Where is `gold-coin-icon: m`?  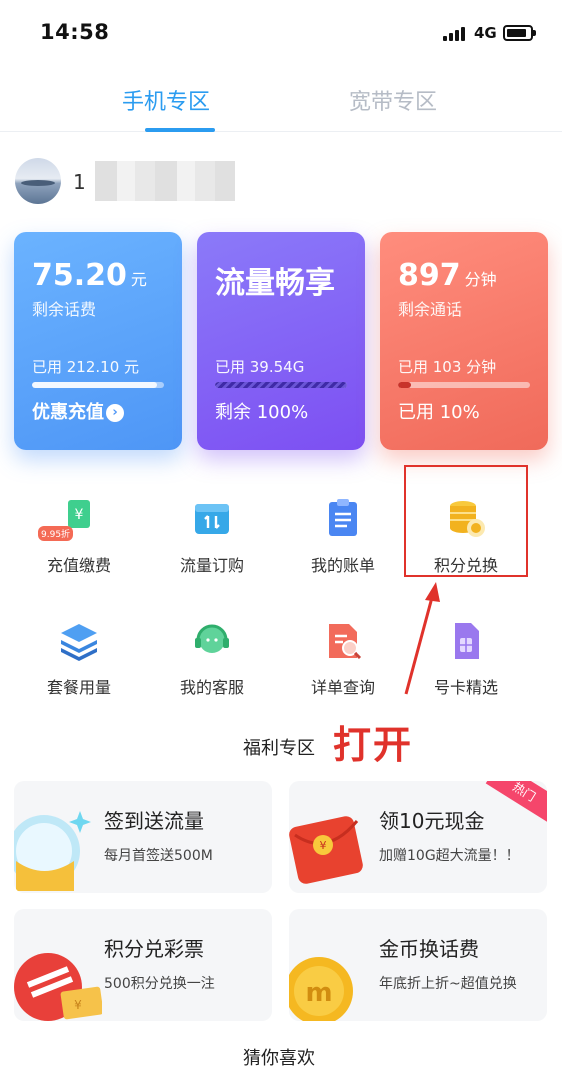 gold-coin-icon: m is located at coordinates (321, 989).